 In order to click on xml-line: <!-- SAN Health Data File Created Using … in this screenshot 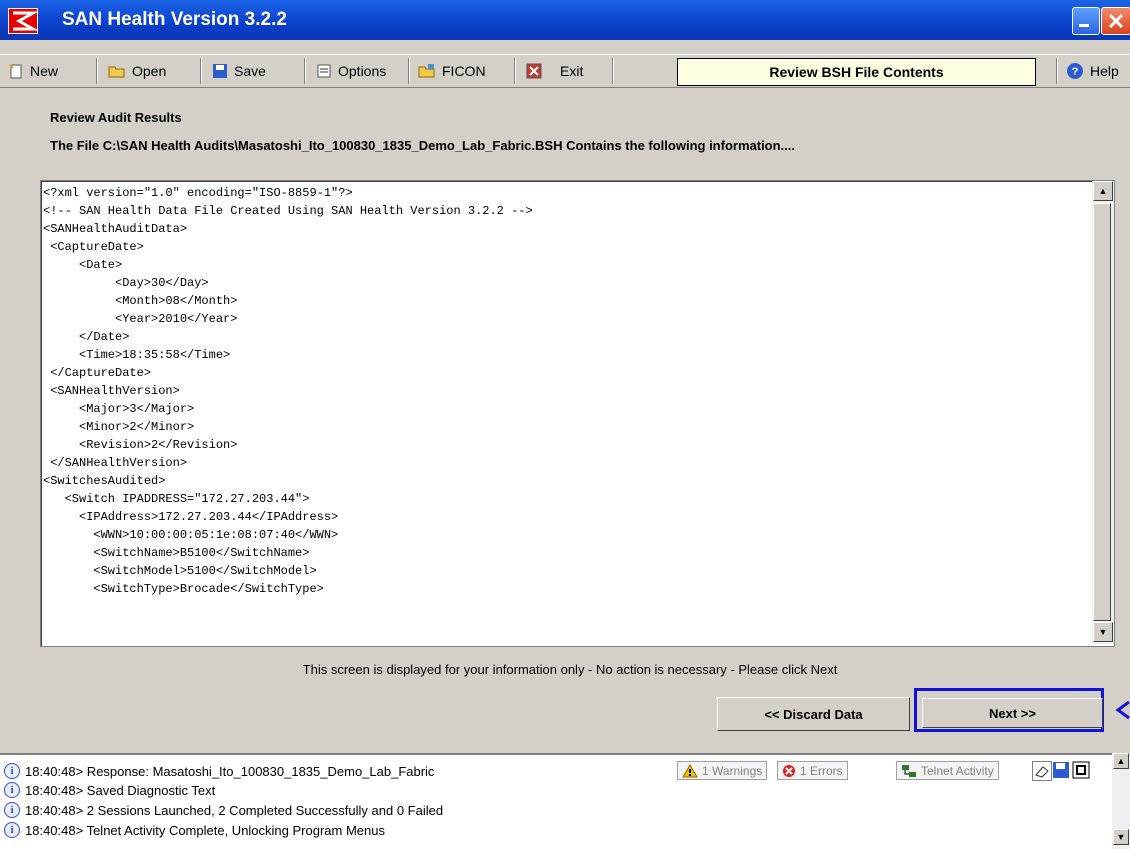, I will do `click(288, 211)`.